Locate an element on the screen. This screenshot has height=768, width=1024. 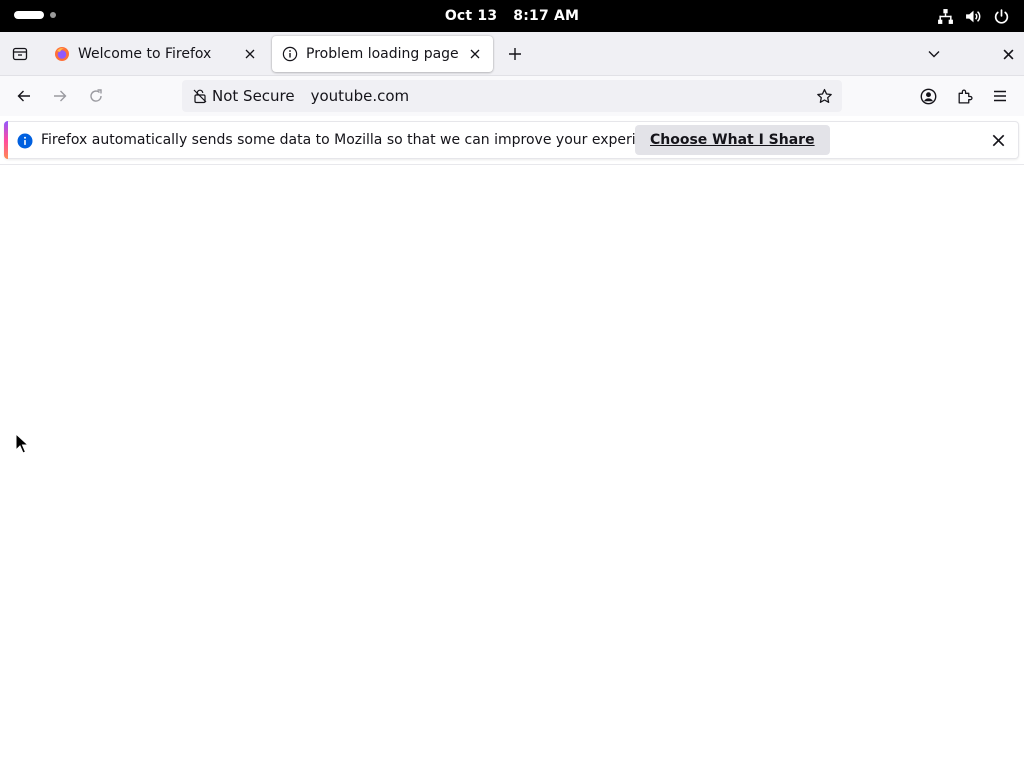
account-icon is located at coordinates (928, 96).